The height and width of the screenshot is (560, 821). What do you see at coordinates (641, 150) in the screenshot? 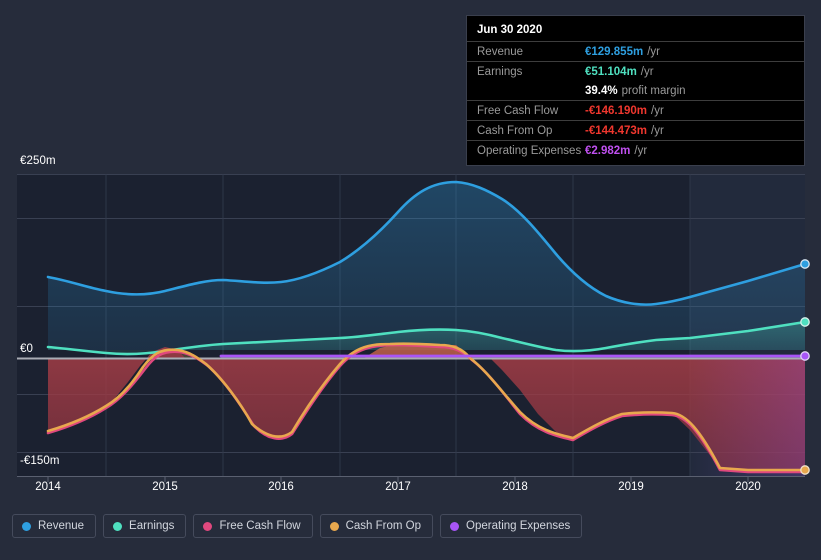
I see `tooltip-unit-operating-expenses: /yr` at bounding box center [641, 150].